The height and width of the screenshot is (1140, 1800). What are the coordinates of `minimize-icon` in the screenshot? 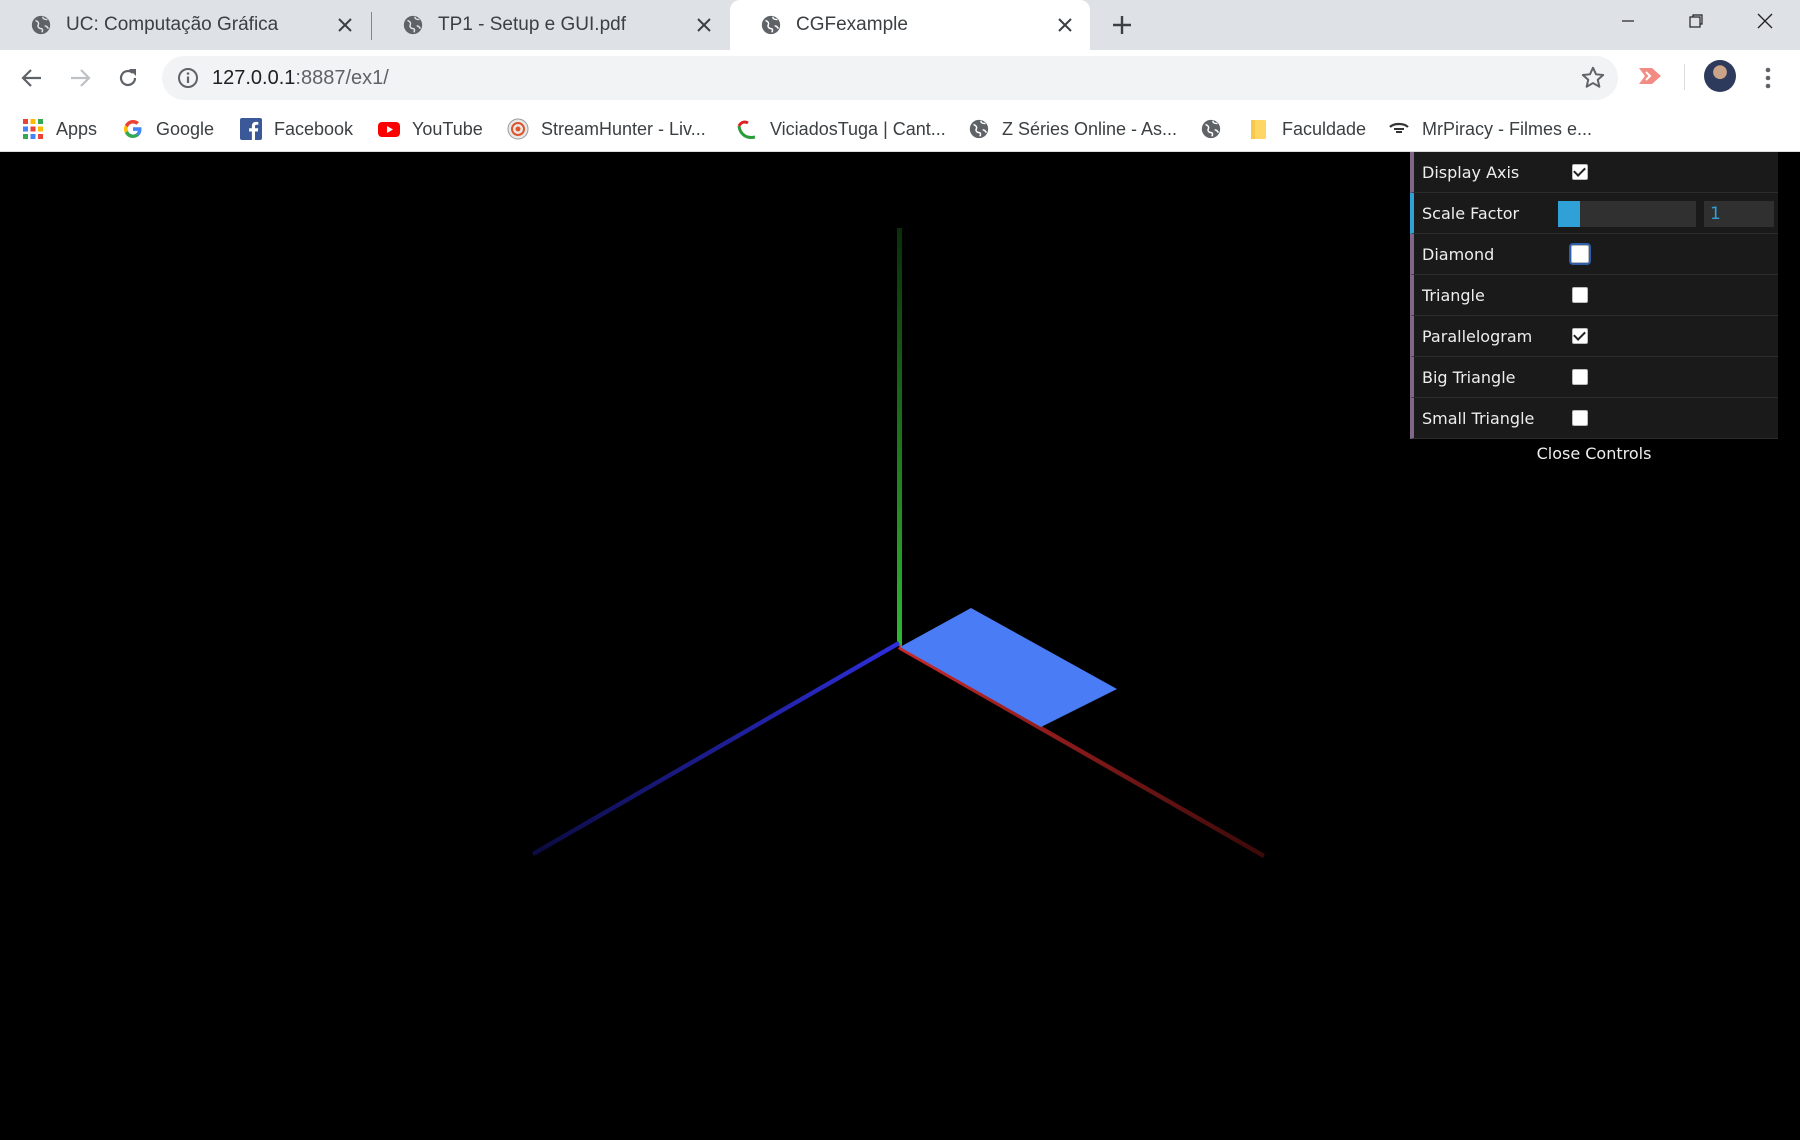 It's located at (1628, 21).